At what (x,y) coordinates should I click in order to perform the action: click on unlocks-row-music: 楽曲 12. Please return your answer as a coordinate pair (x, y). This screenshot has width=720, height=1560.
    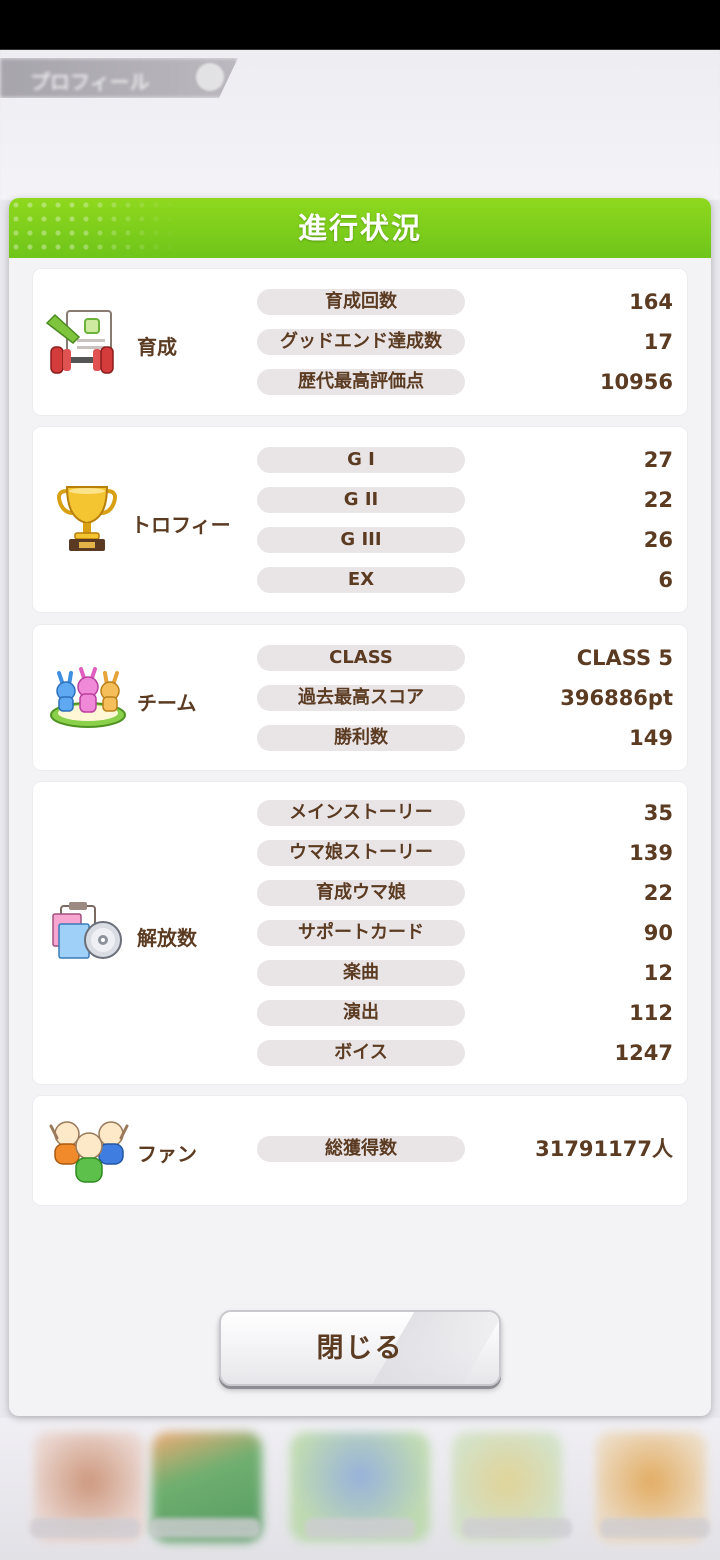
    Looking at the image, I should click on (465, 973).